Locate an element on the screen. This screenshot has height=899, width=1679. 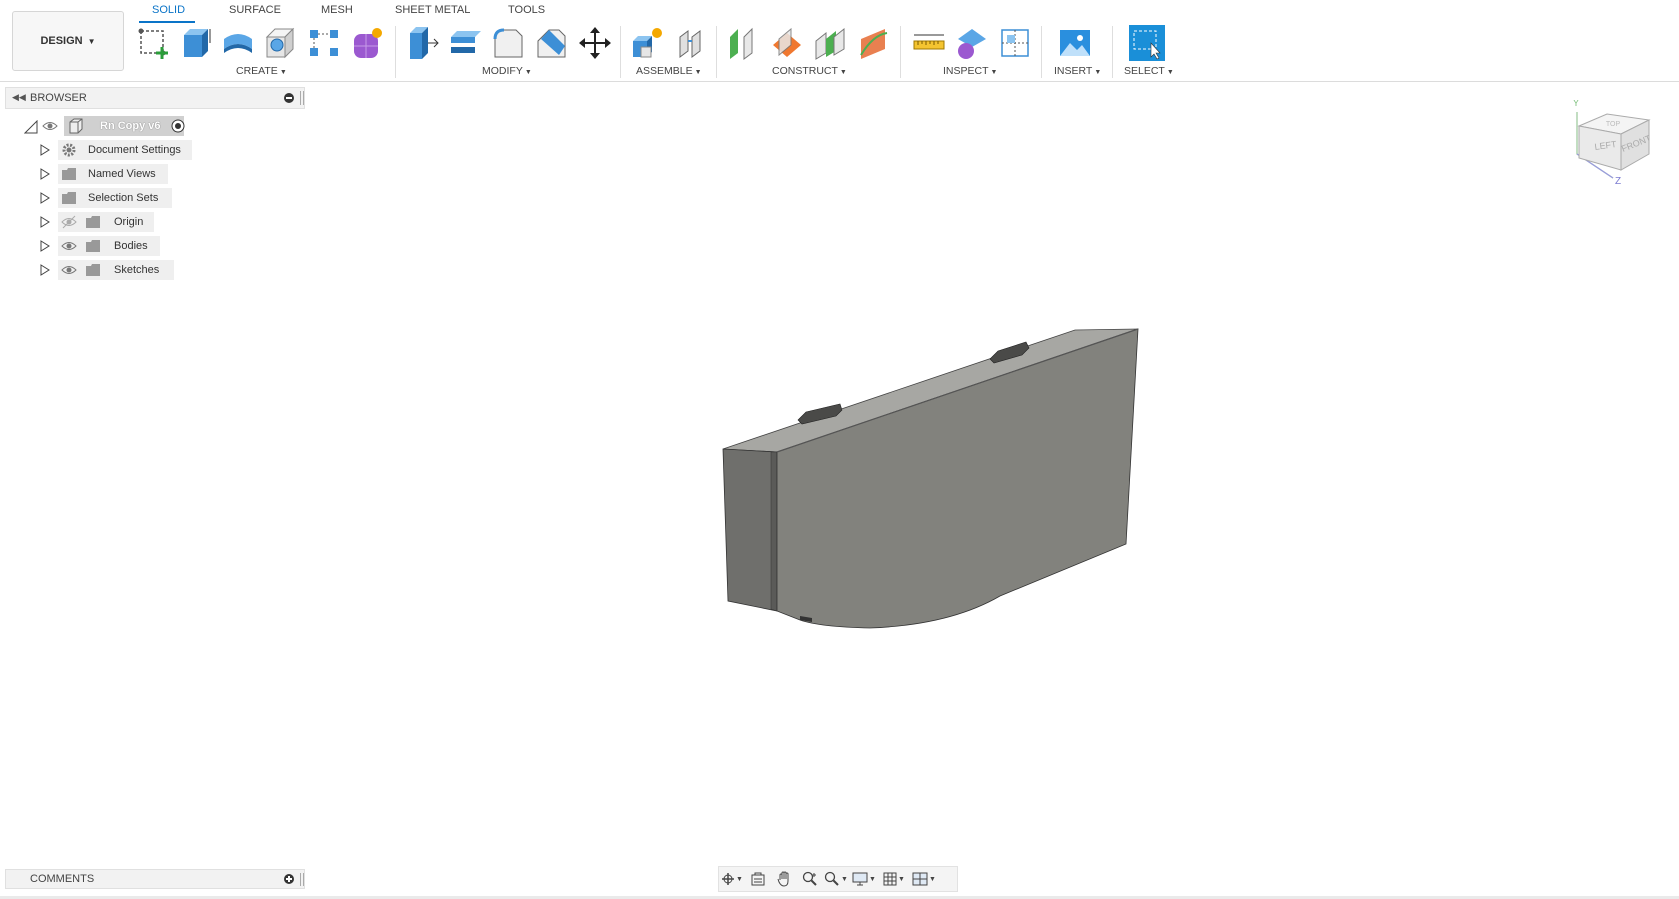
collapse-panel-icon: ◀◀ is located at coordinates (19, 97).